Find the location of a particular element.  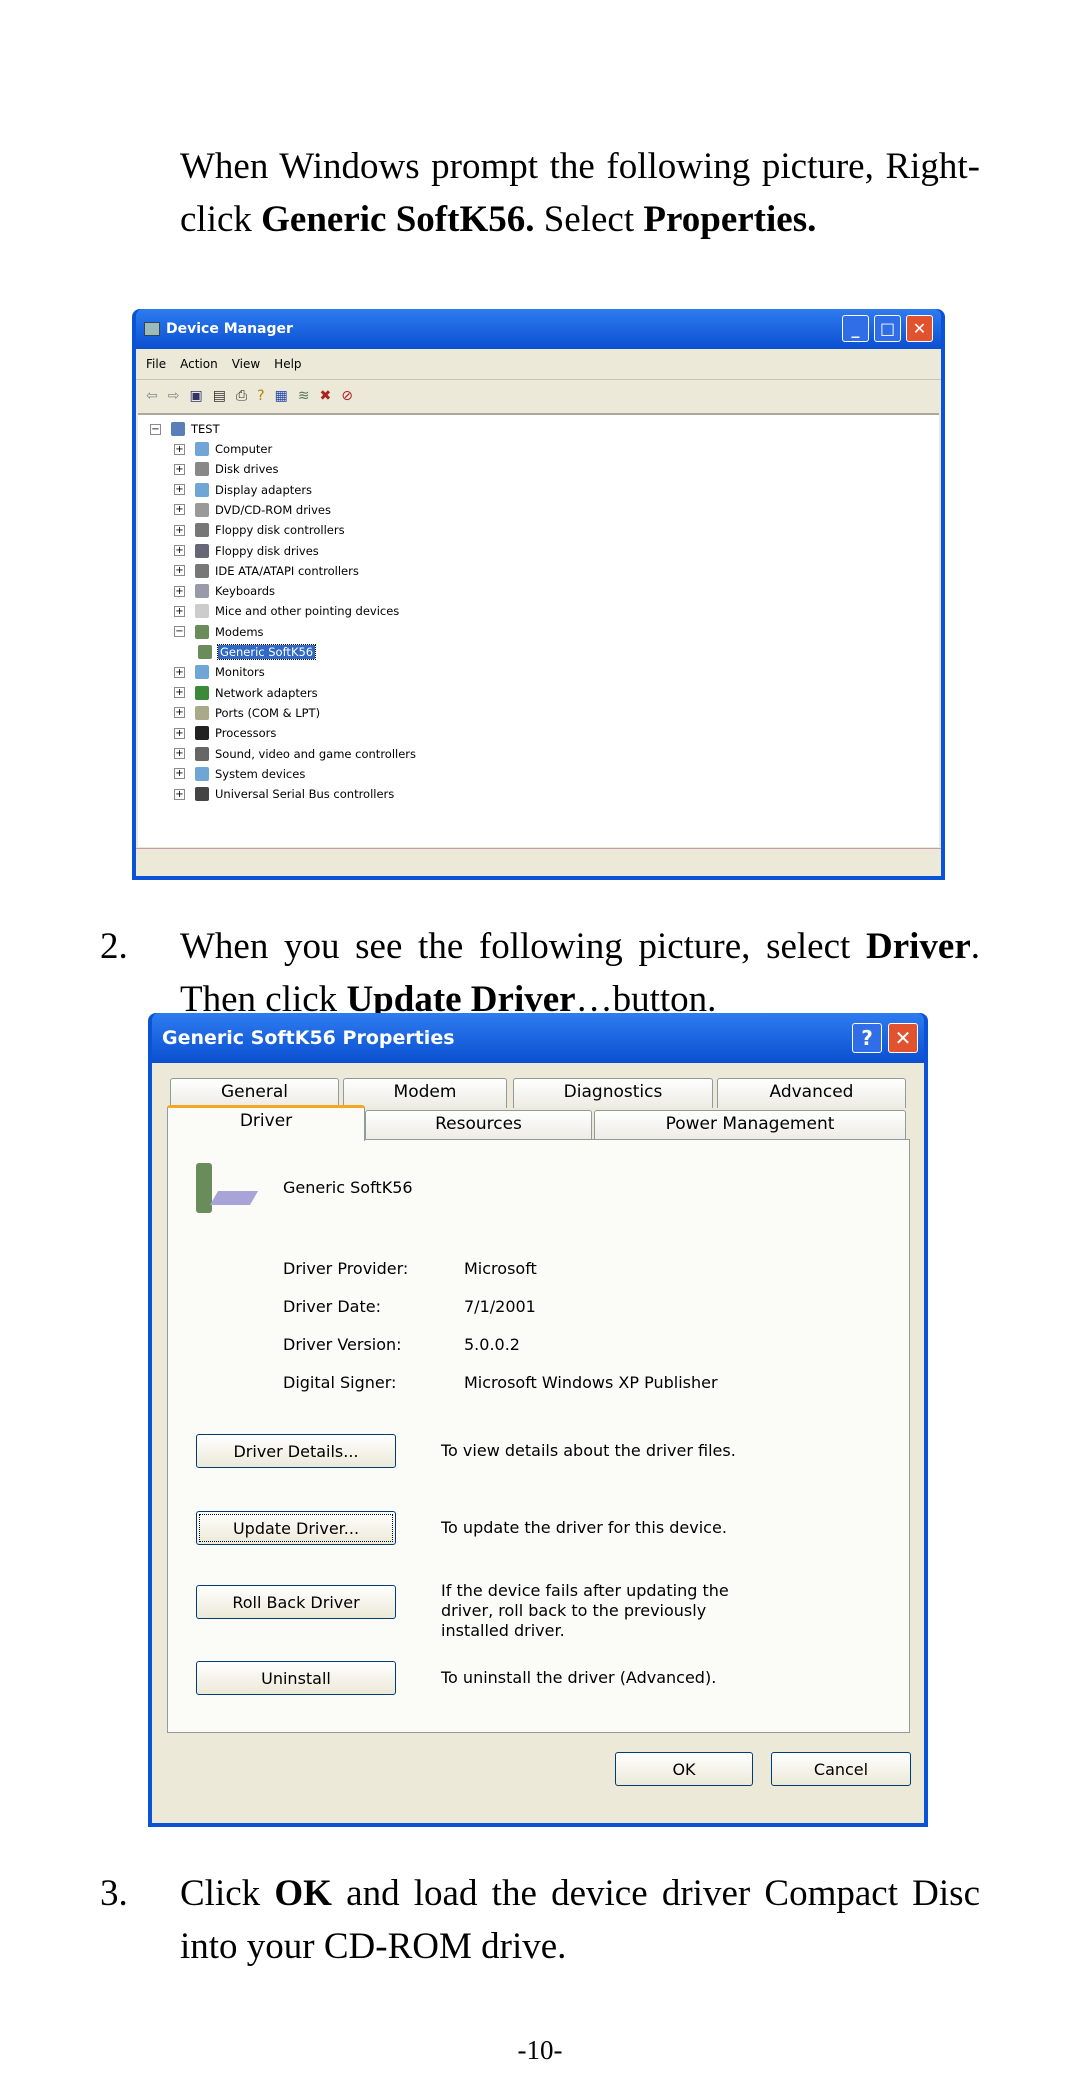

tab-resources: Resources is located at coordinates (478, 1125).